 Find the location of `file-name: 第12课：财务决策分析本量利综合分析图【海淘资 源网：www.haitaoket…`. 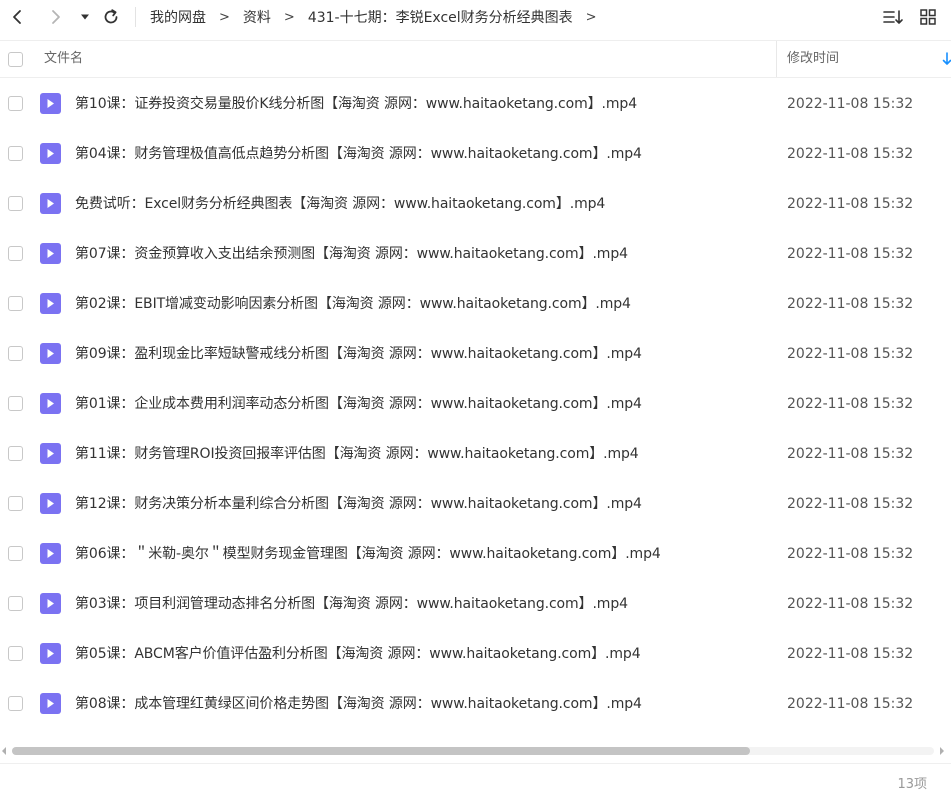

file-name: 第12课：财务决策分析本量利综合分析图【海淘资 源网：www.haitaoket… is located at coordinates (358, 504).